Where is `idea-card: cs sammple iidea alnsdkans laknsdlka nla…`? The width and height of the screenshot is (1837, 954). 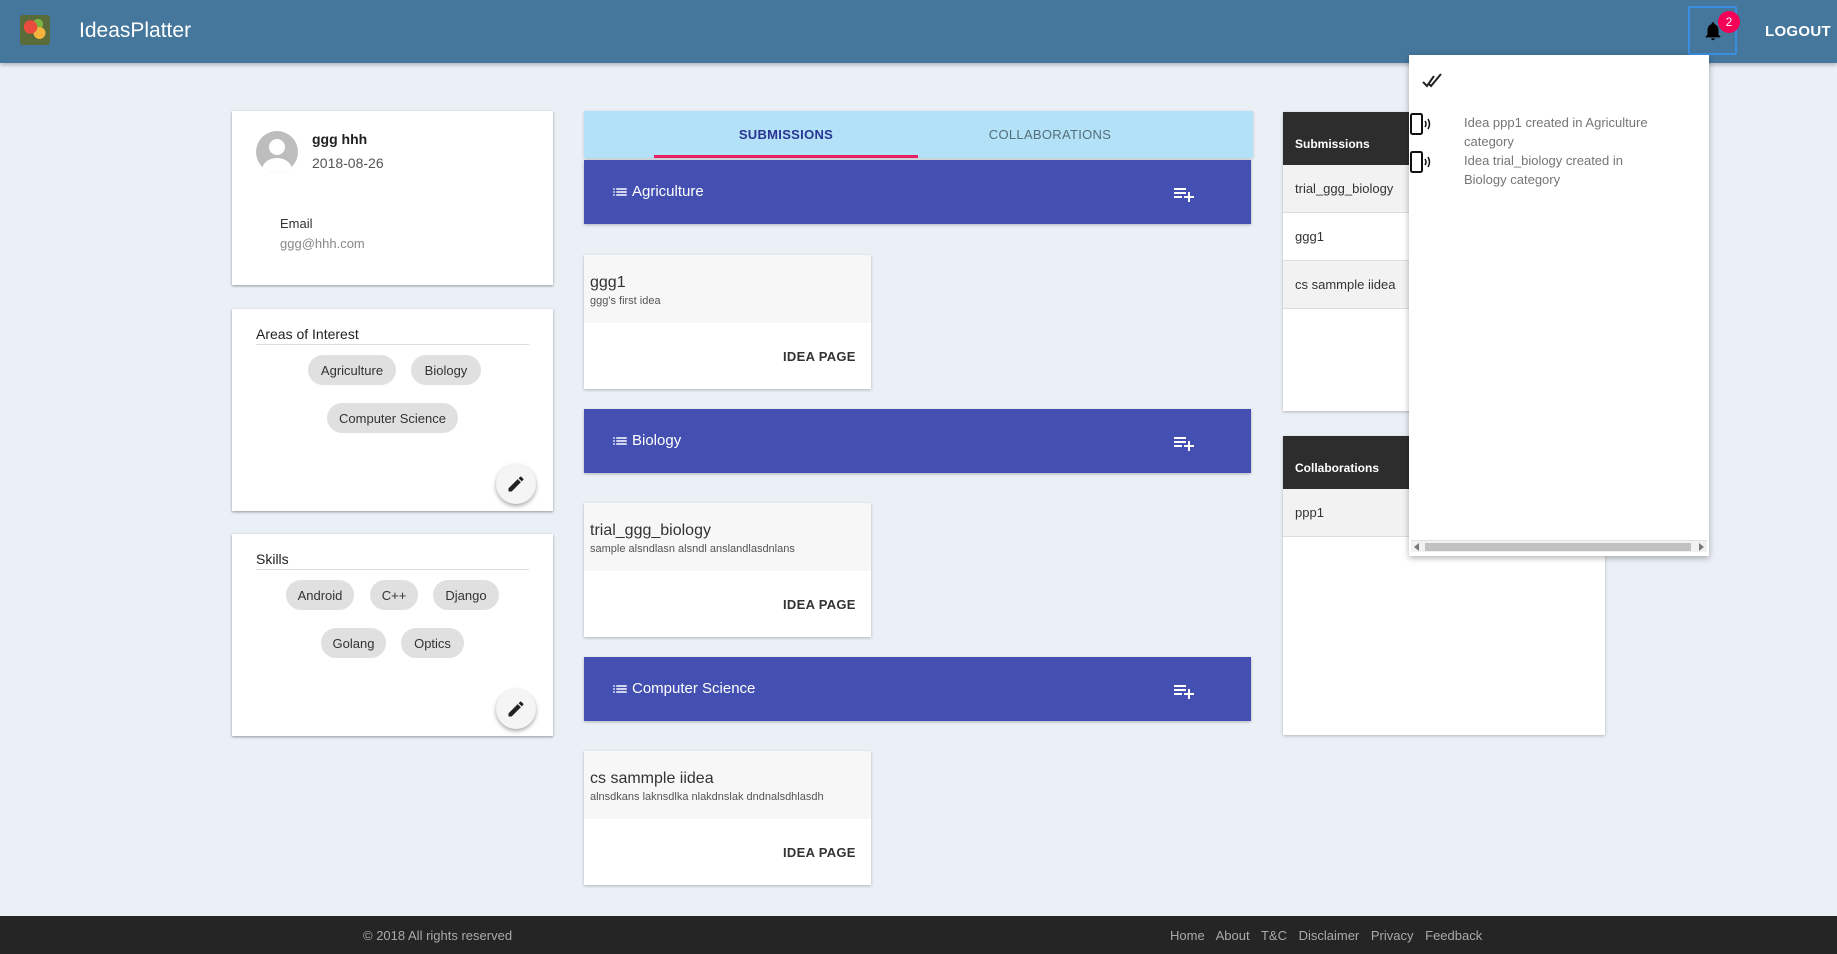
idea-card: cs sammple iidea alnsdkans laknsdlka nla… is located at coordinates (727, 818).